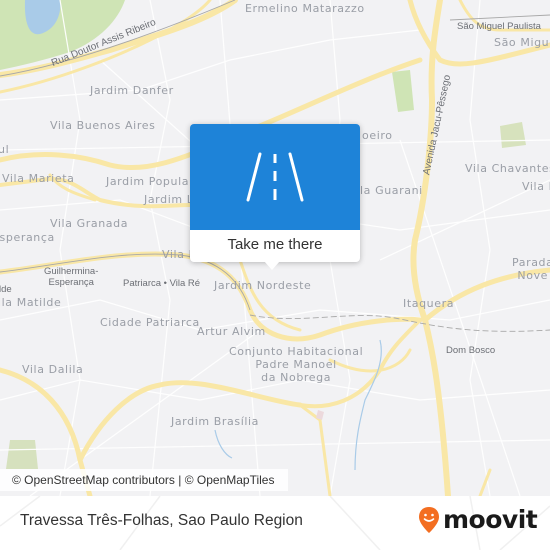 This screenshot has width=550, height=550. What do you see at coordinates (499, 26) in the screenshot?
I see `station-label: São Miguel Paulista` at bounding box center [499, 26].